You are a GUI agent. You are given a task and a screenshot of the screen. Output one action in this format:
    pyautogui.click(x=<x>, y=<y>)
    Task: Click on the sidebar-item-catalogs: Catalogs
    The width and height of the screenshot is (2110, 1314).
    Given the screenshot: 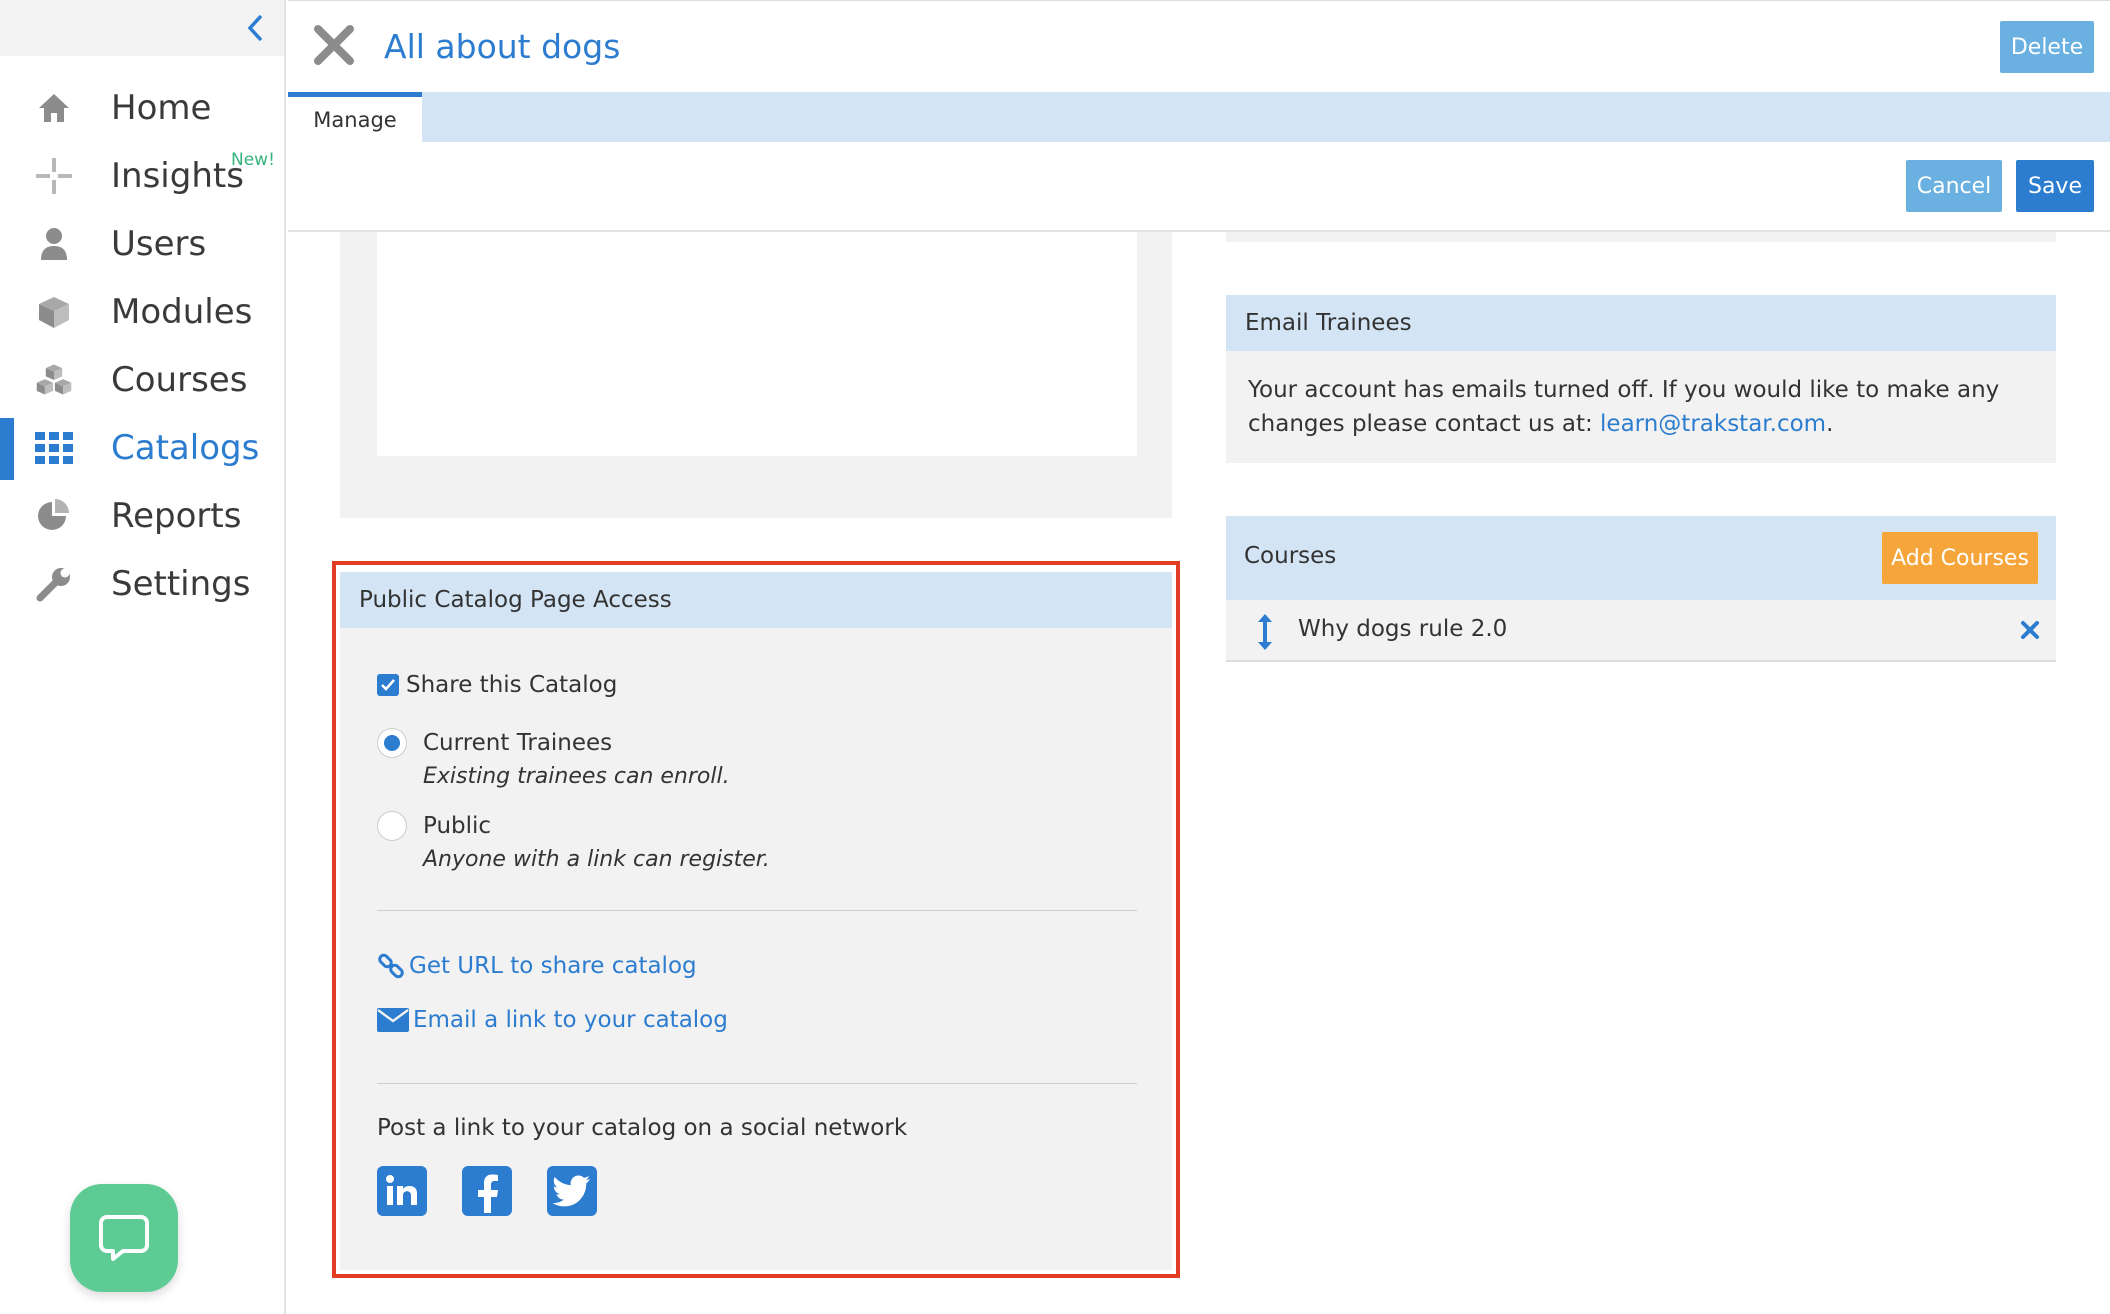 What is the action you would take?
    pyautogui.click(x=142, y=448)
    